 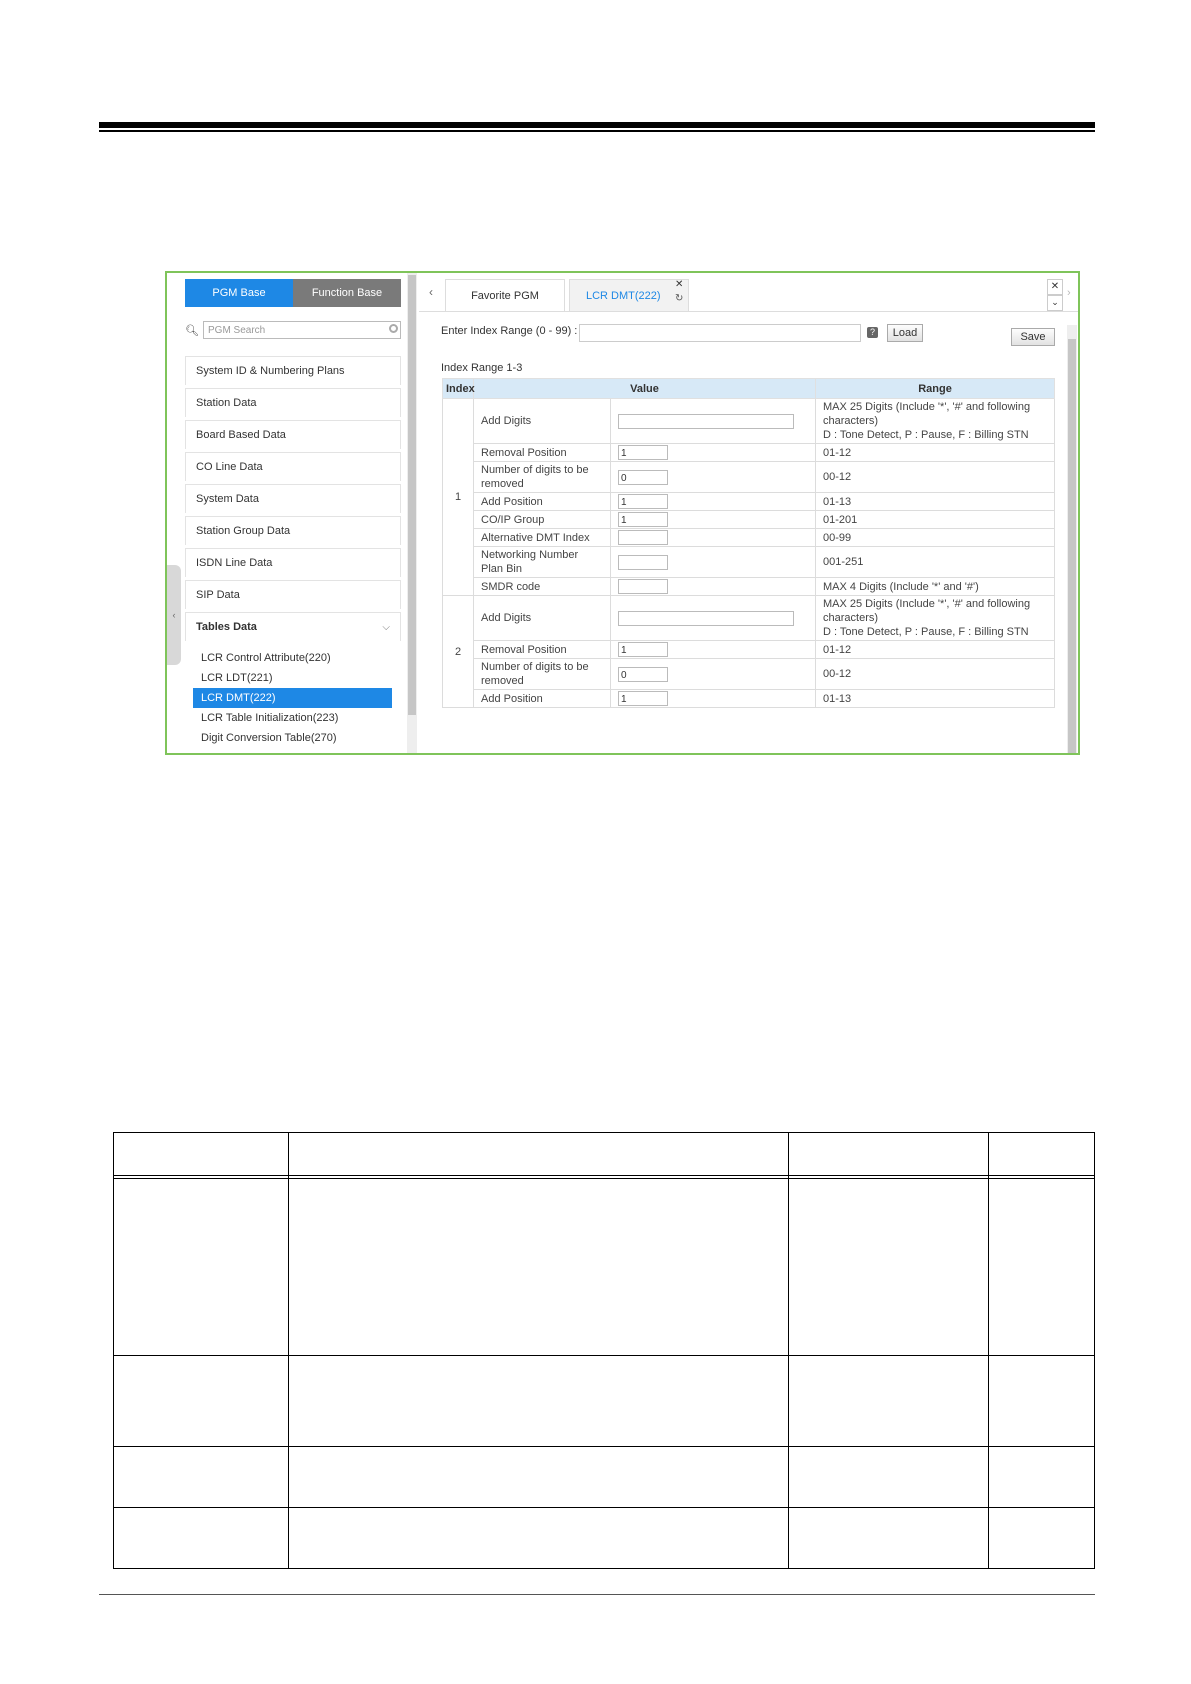 What do you see at coordinates (748, 292) in the screenshot?
I see `tab-bar: ‹ Favorite PGM LCR DMT(222) ✕ ↻ ✕ ⌄ ›` at bounding box center [748, 292].